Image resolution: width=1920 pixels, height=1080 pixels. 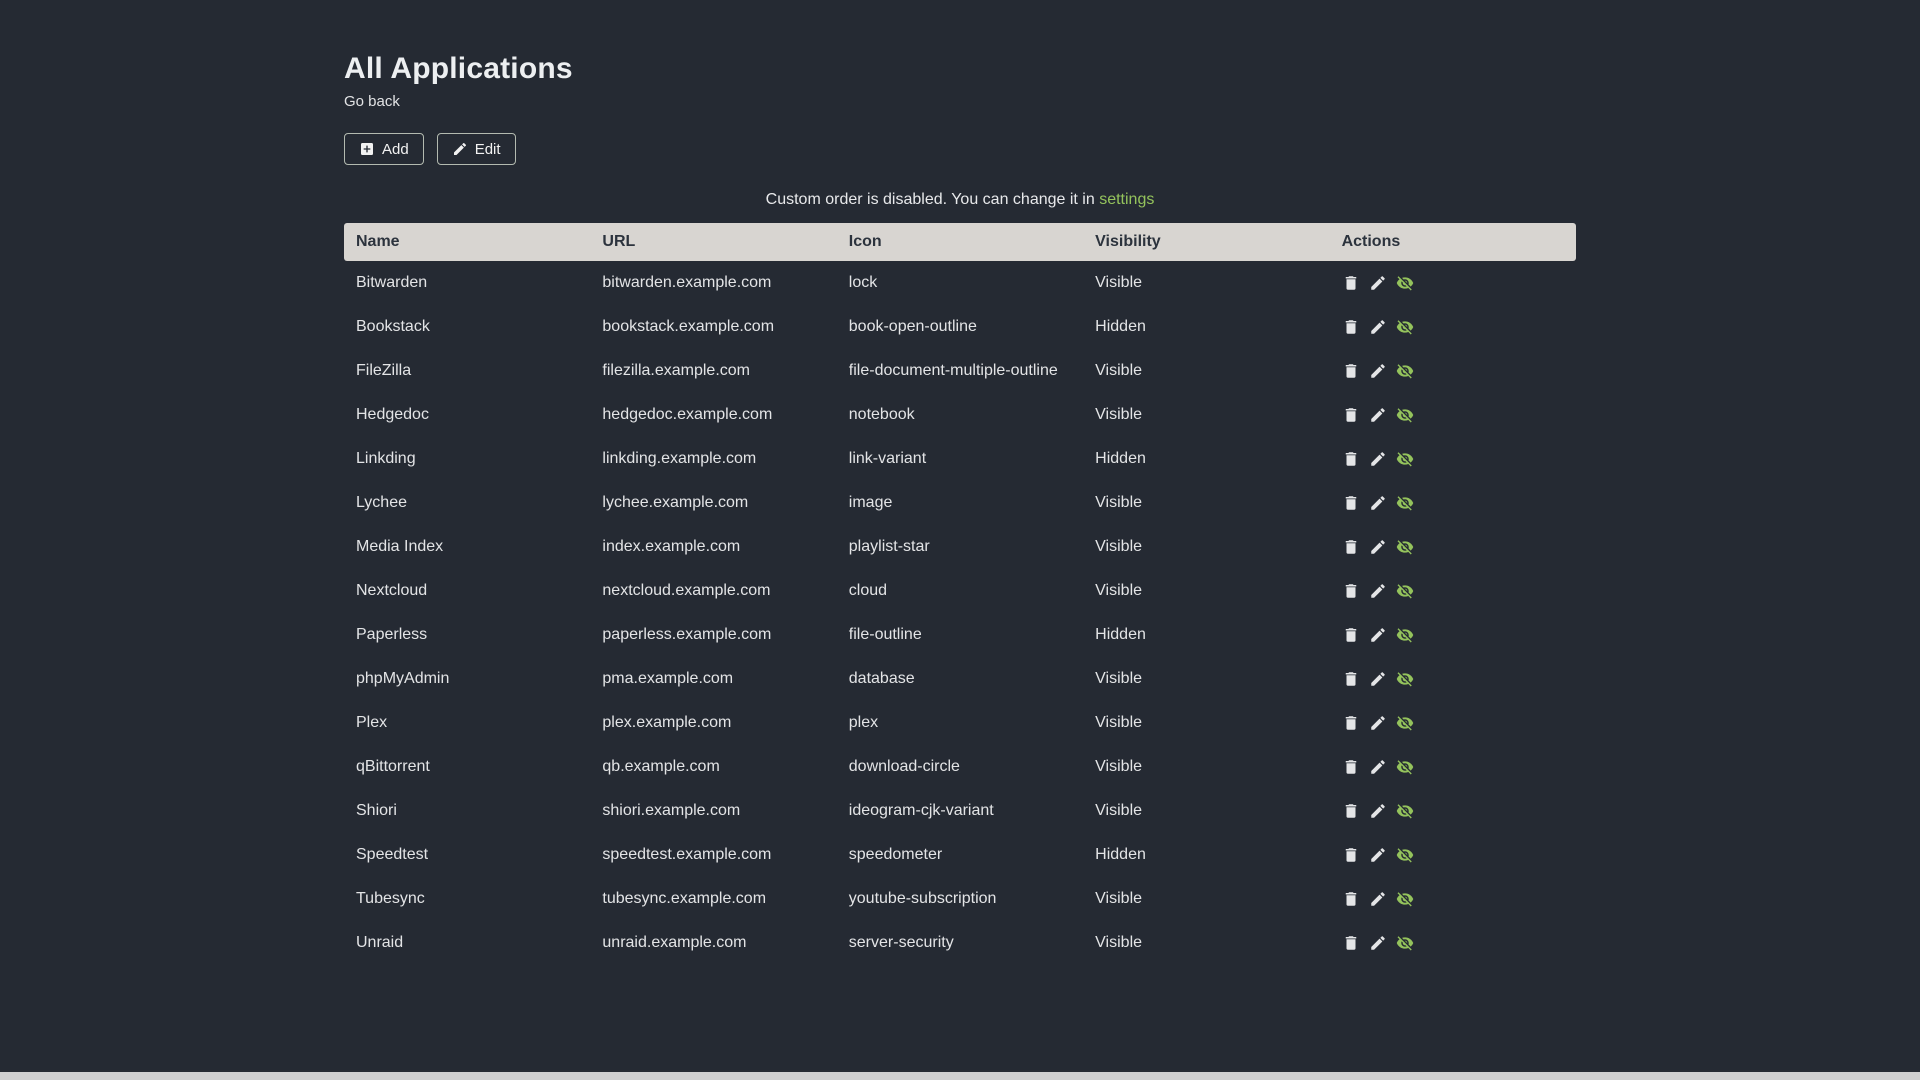 What do you see at coordinates (458, 68) in the screenshot?
I see `page-title: All Applications` at bounding box center [458, 68].